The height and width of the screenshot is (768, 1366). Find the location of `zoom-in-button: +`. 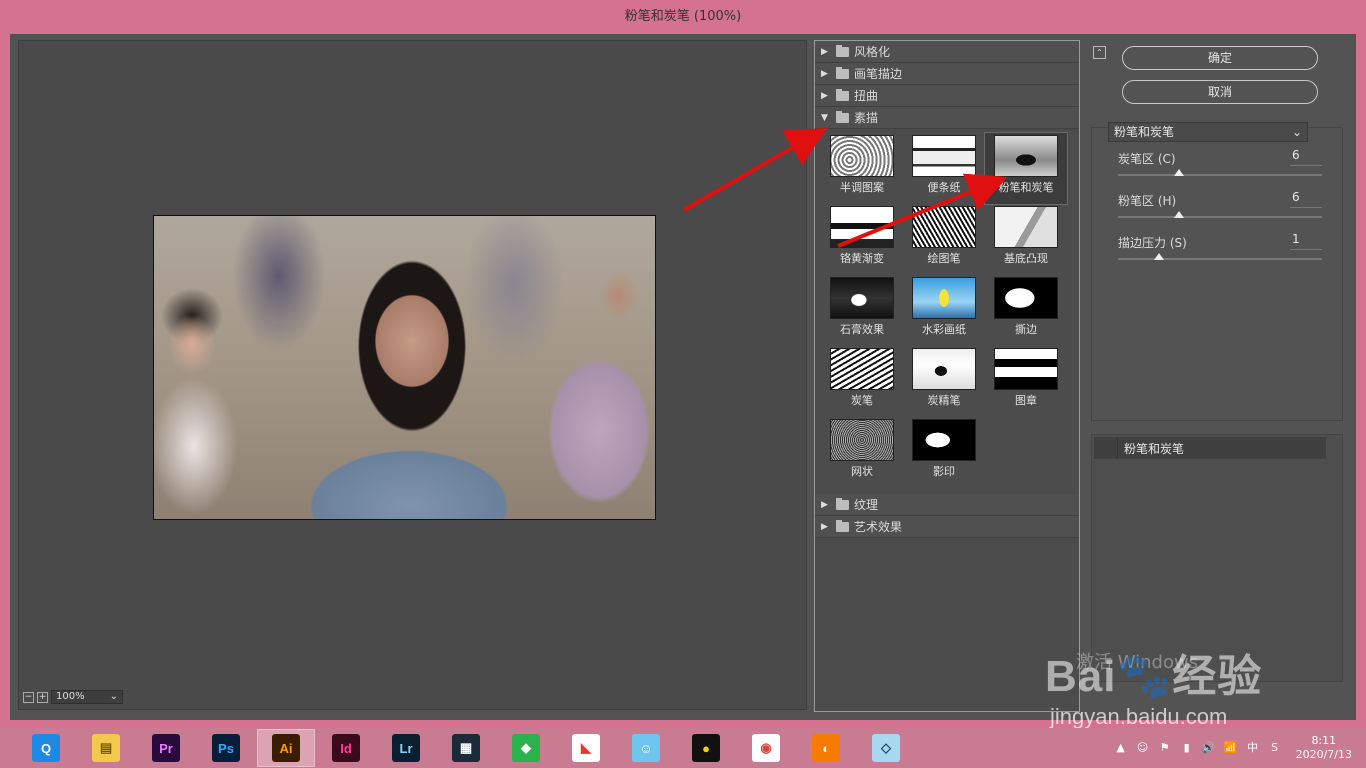

zoom-in-button: + is located at coordinates (42, 697).